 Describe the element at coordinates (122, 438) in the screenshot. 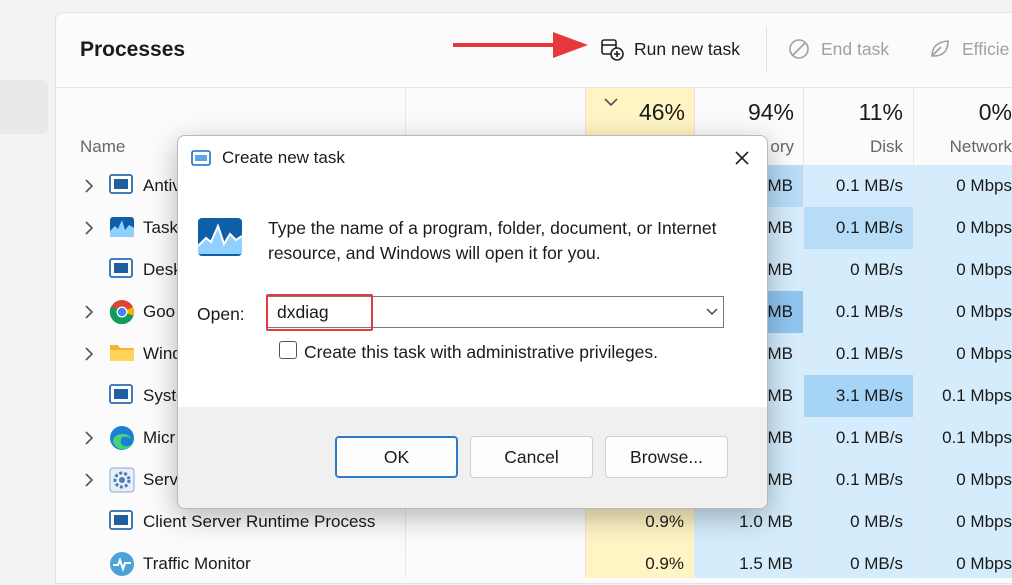

I see `edge-icon` at that location.